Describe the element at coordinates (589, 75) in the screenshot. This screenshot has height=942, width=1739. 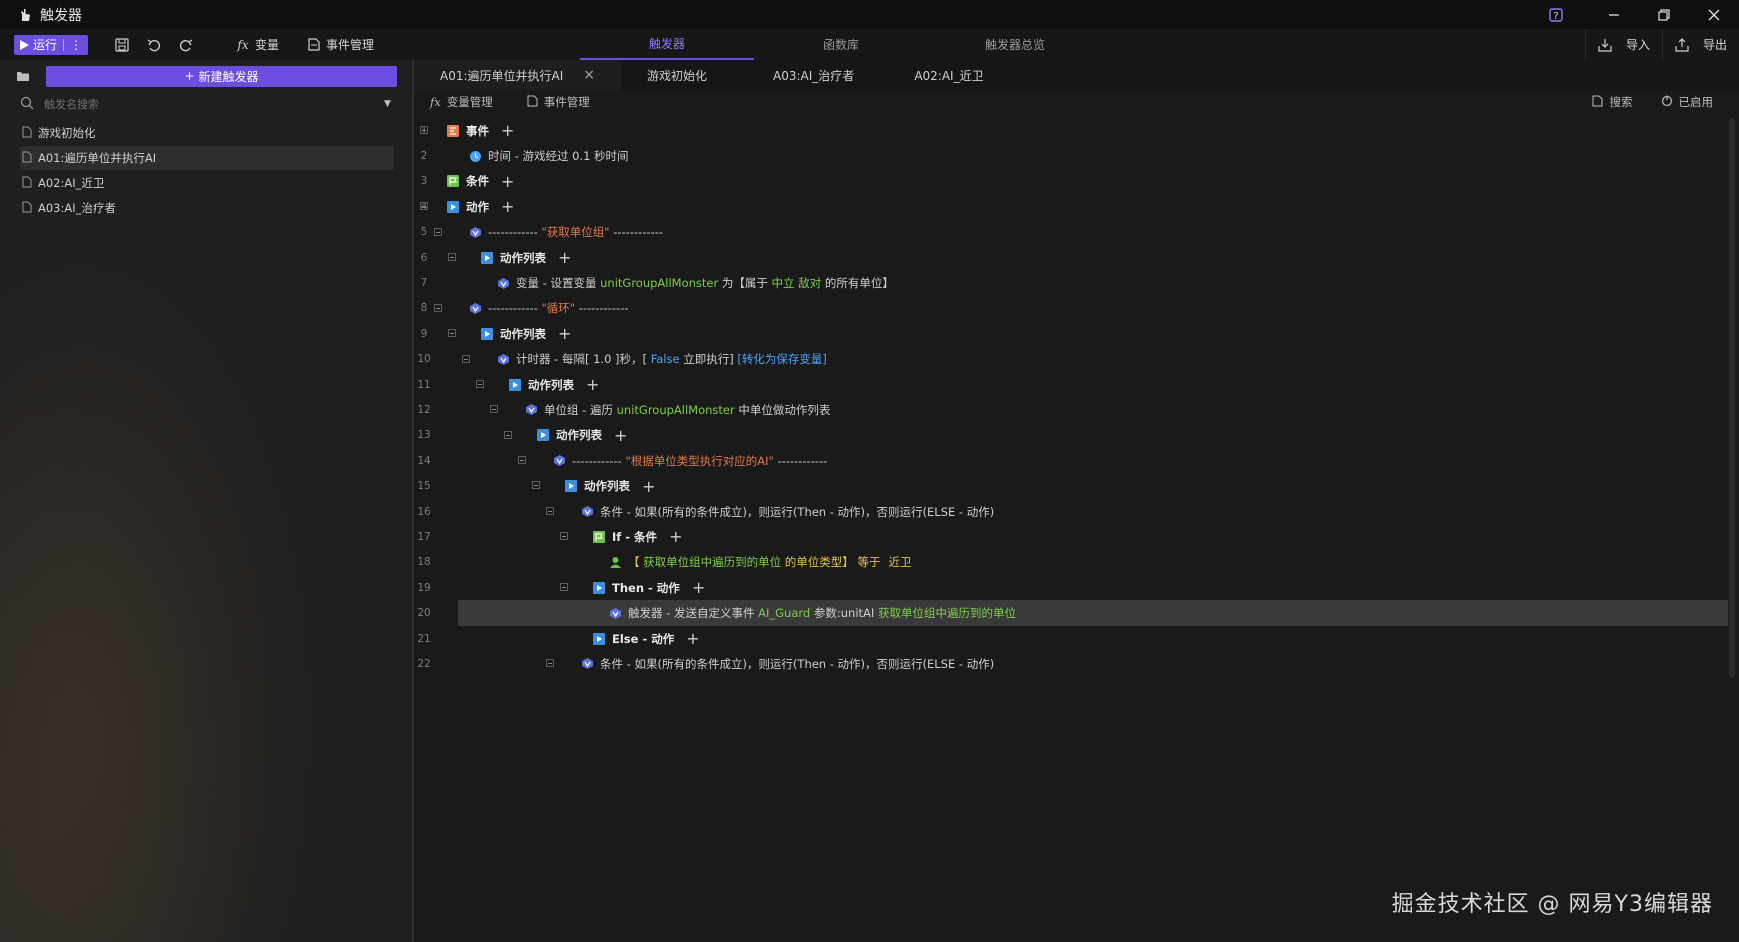
I see `close-icon: ×` at that location.